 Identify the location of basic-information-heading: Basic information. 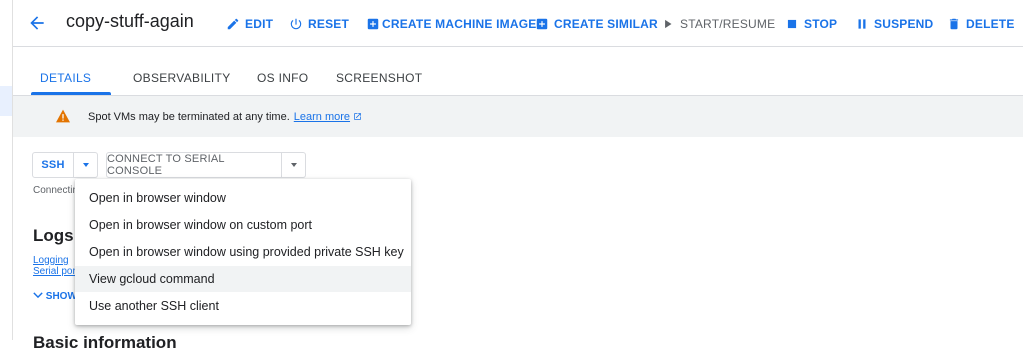
(105, 342).